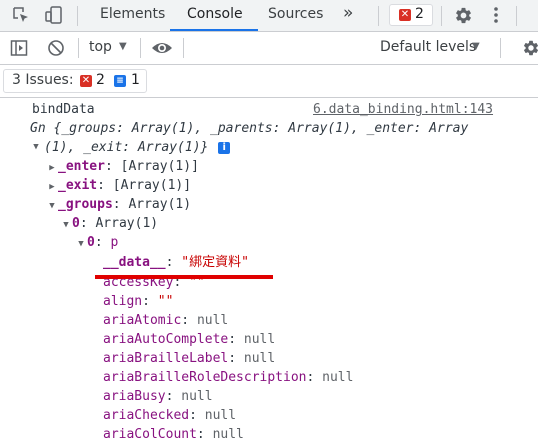 This screenshot has height=447, width=538. I want to click on devtools-tab-bar: Elements Console Sources » ✕ 2, so click(269, 16).